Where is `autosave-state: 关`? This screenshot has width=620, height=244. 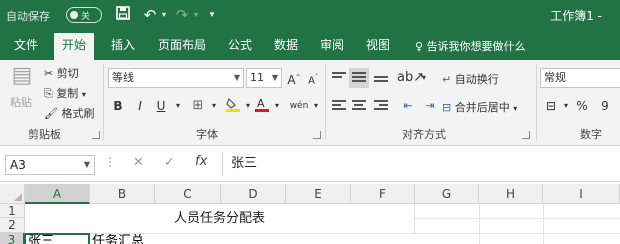
autosave-state: 关 is located at coordinates (86, 17).